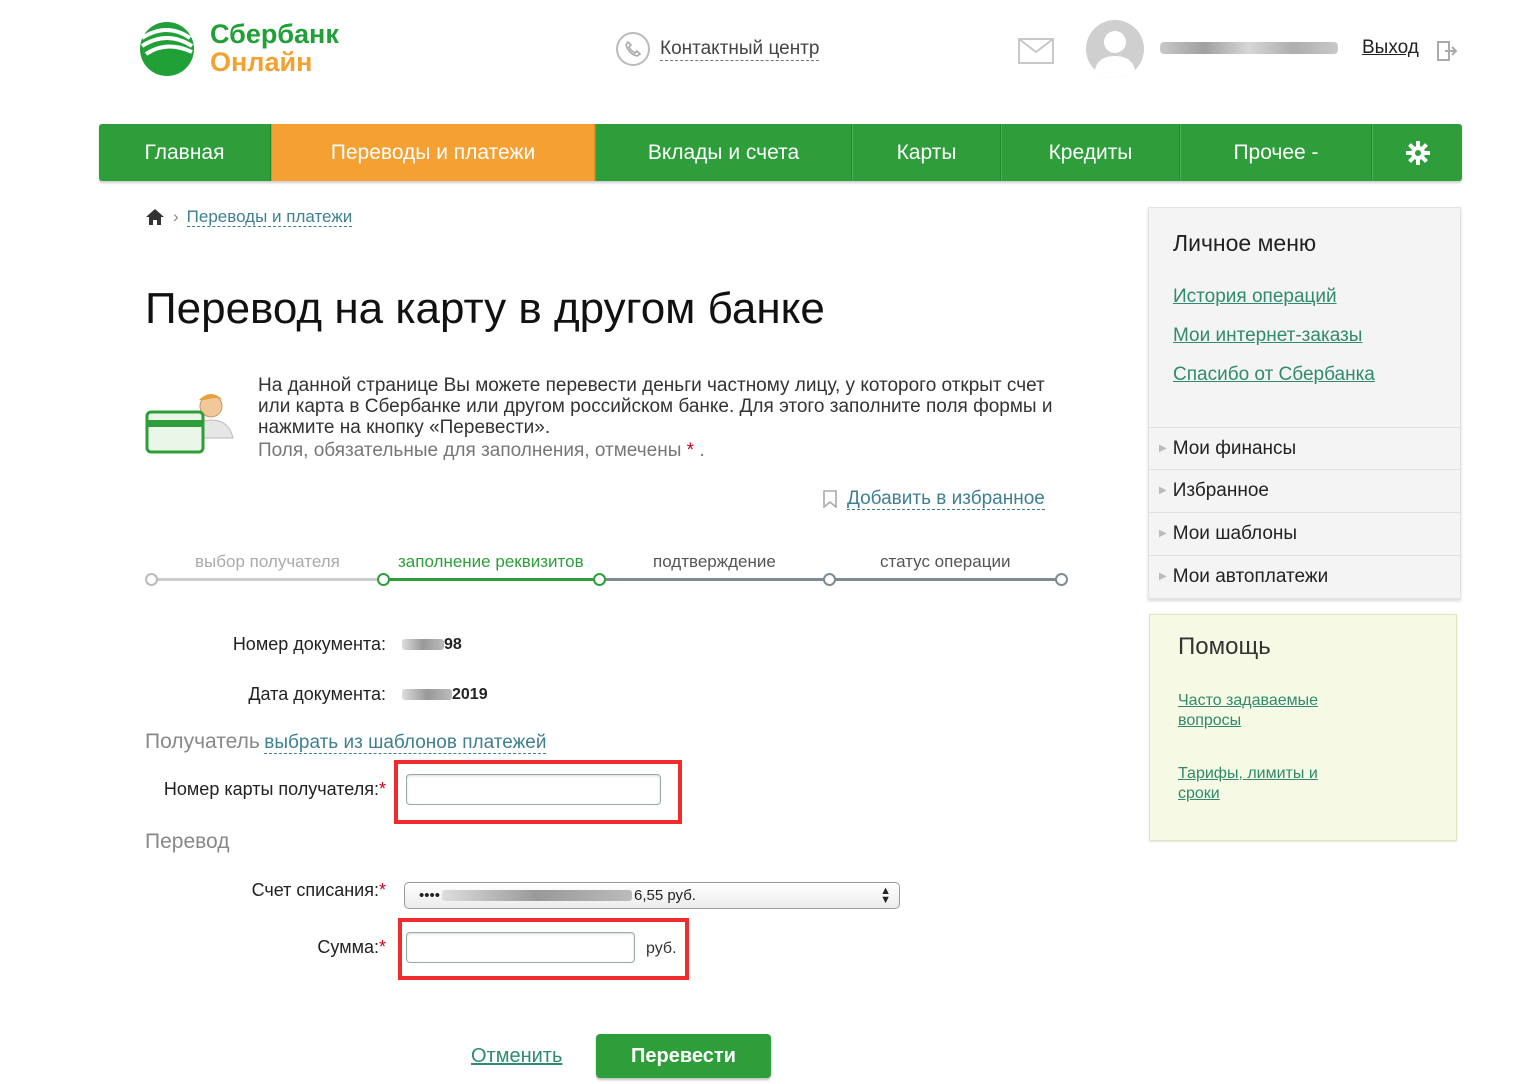 This screenshot has width=1536, height=1084. I want to click on faq-link: Часто задаваемые вопросы, so click(1258, 711).